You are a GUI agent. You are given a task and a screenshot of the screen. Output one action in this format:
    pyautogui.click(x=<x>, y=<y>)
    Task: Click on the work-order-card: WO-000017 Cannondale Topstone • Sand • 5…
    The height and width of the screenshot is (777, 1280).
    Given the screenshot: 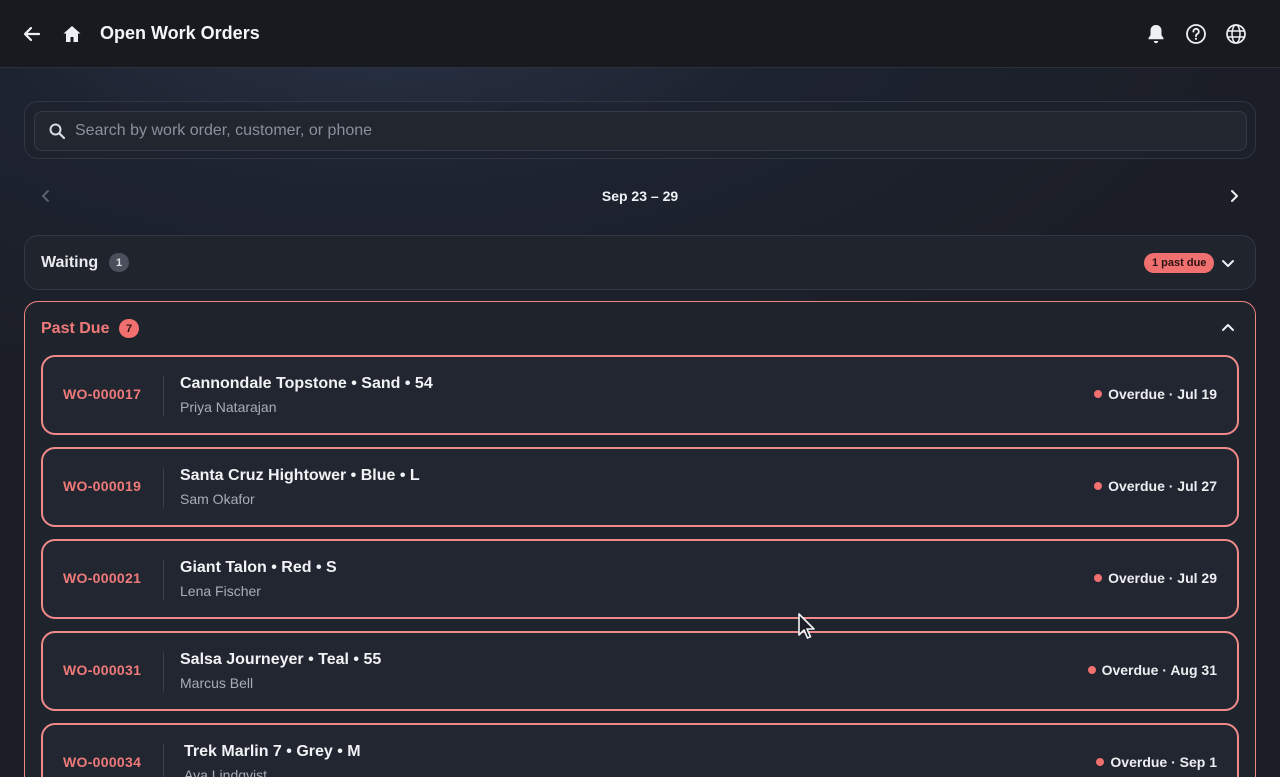 What is the action you would take?
    pyautogui.click(x=640, y=395)
    